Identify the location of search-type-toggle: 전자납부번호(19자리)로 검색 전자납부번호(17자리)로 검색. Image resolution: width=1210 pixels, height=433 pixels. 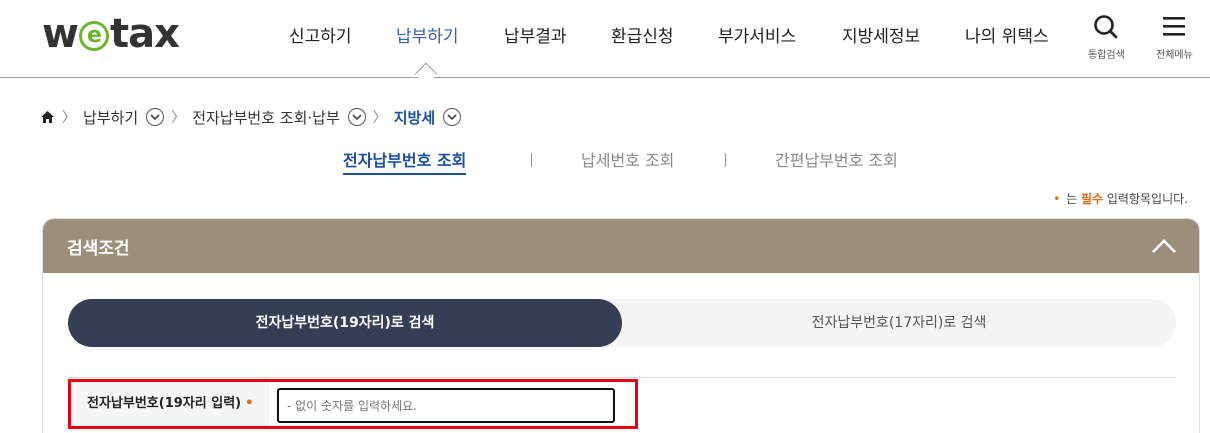
(622, 323).